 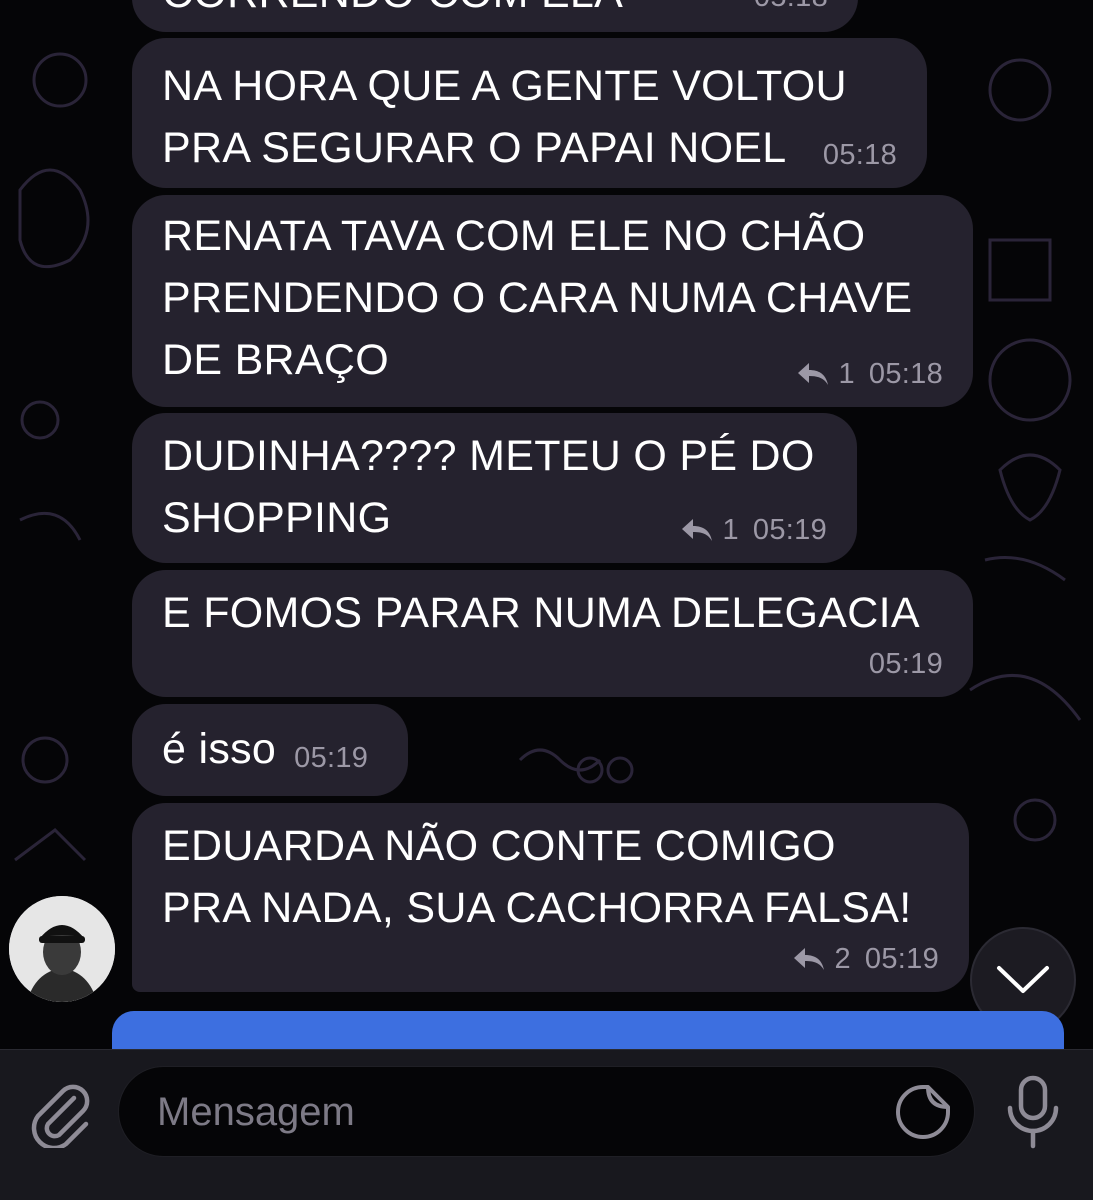 I want to click on message-input-wrapper, so click(x=546, y=1112).